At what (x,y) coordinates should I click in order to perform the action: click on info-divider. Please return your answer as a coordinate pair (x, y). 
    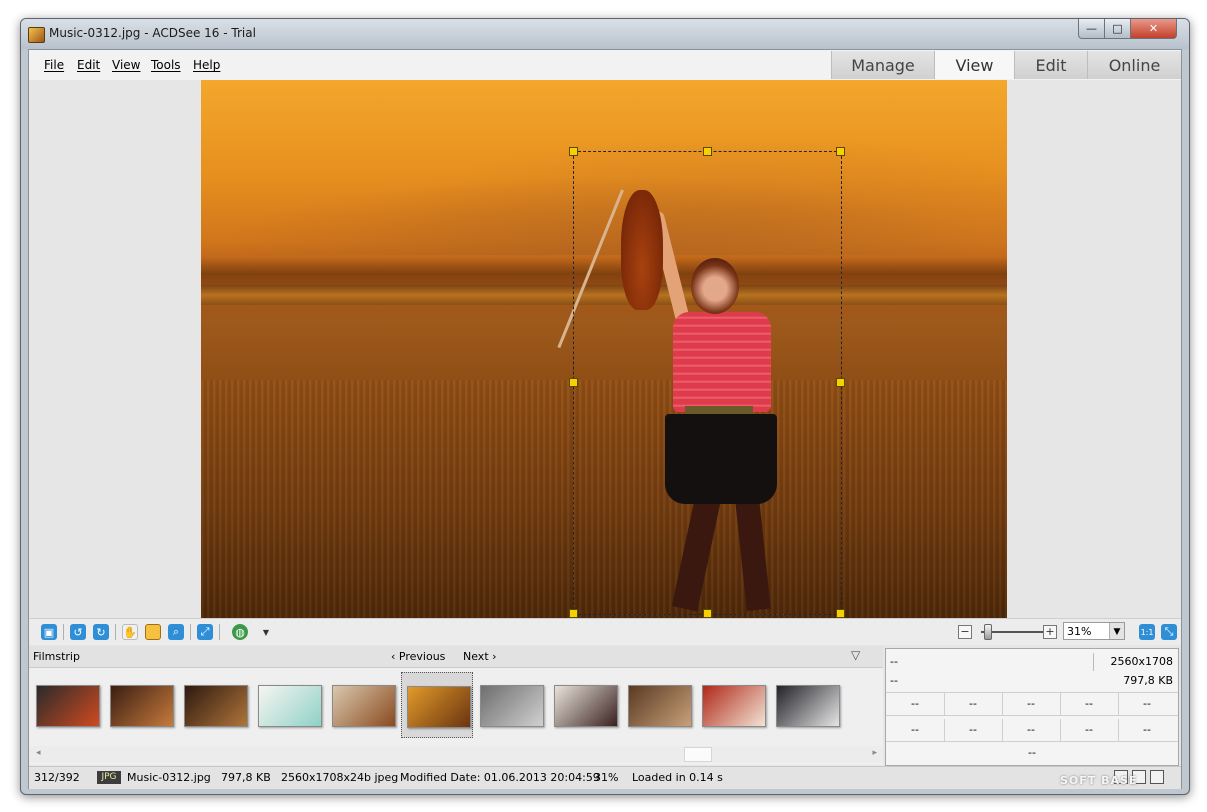
    Looking at the image, I should click on (1093, 662).